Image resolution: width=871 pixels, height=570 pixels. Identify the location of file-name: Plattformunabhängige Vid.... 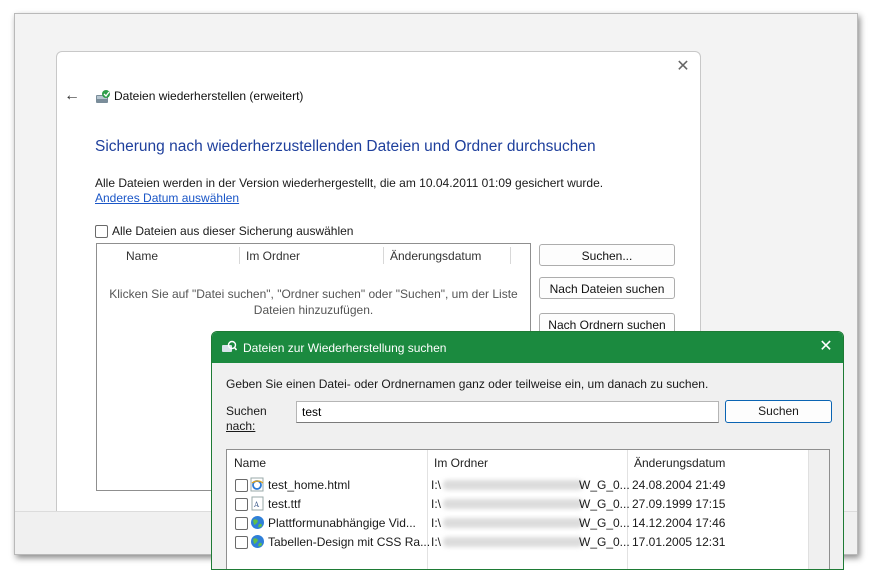
(342, 523).